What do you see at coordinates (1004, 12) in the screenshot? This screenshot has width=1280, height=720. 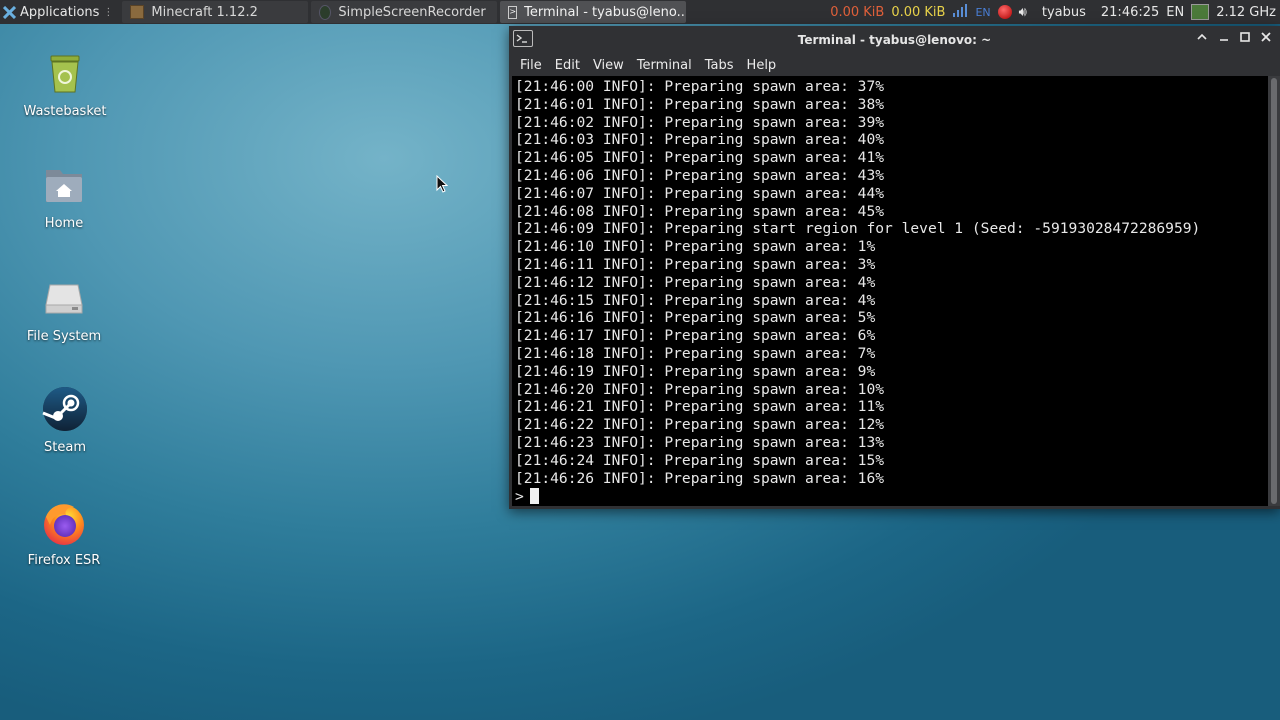 I see `record-indicator-icon` at bounding box center [1004, 12].